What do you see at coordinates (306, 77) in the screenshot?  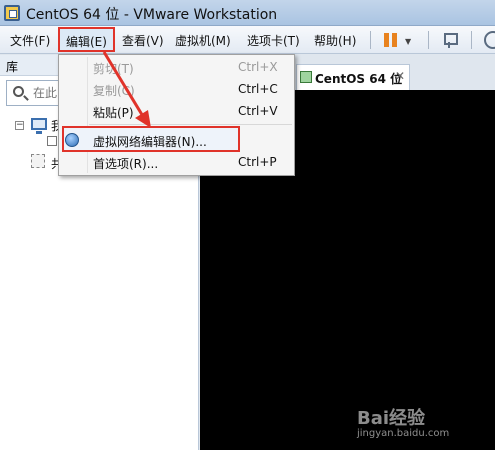 I see `vm-running-icon` at bounding box center [306, 77].